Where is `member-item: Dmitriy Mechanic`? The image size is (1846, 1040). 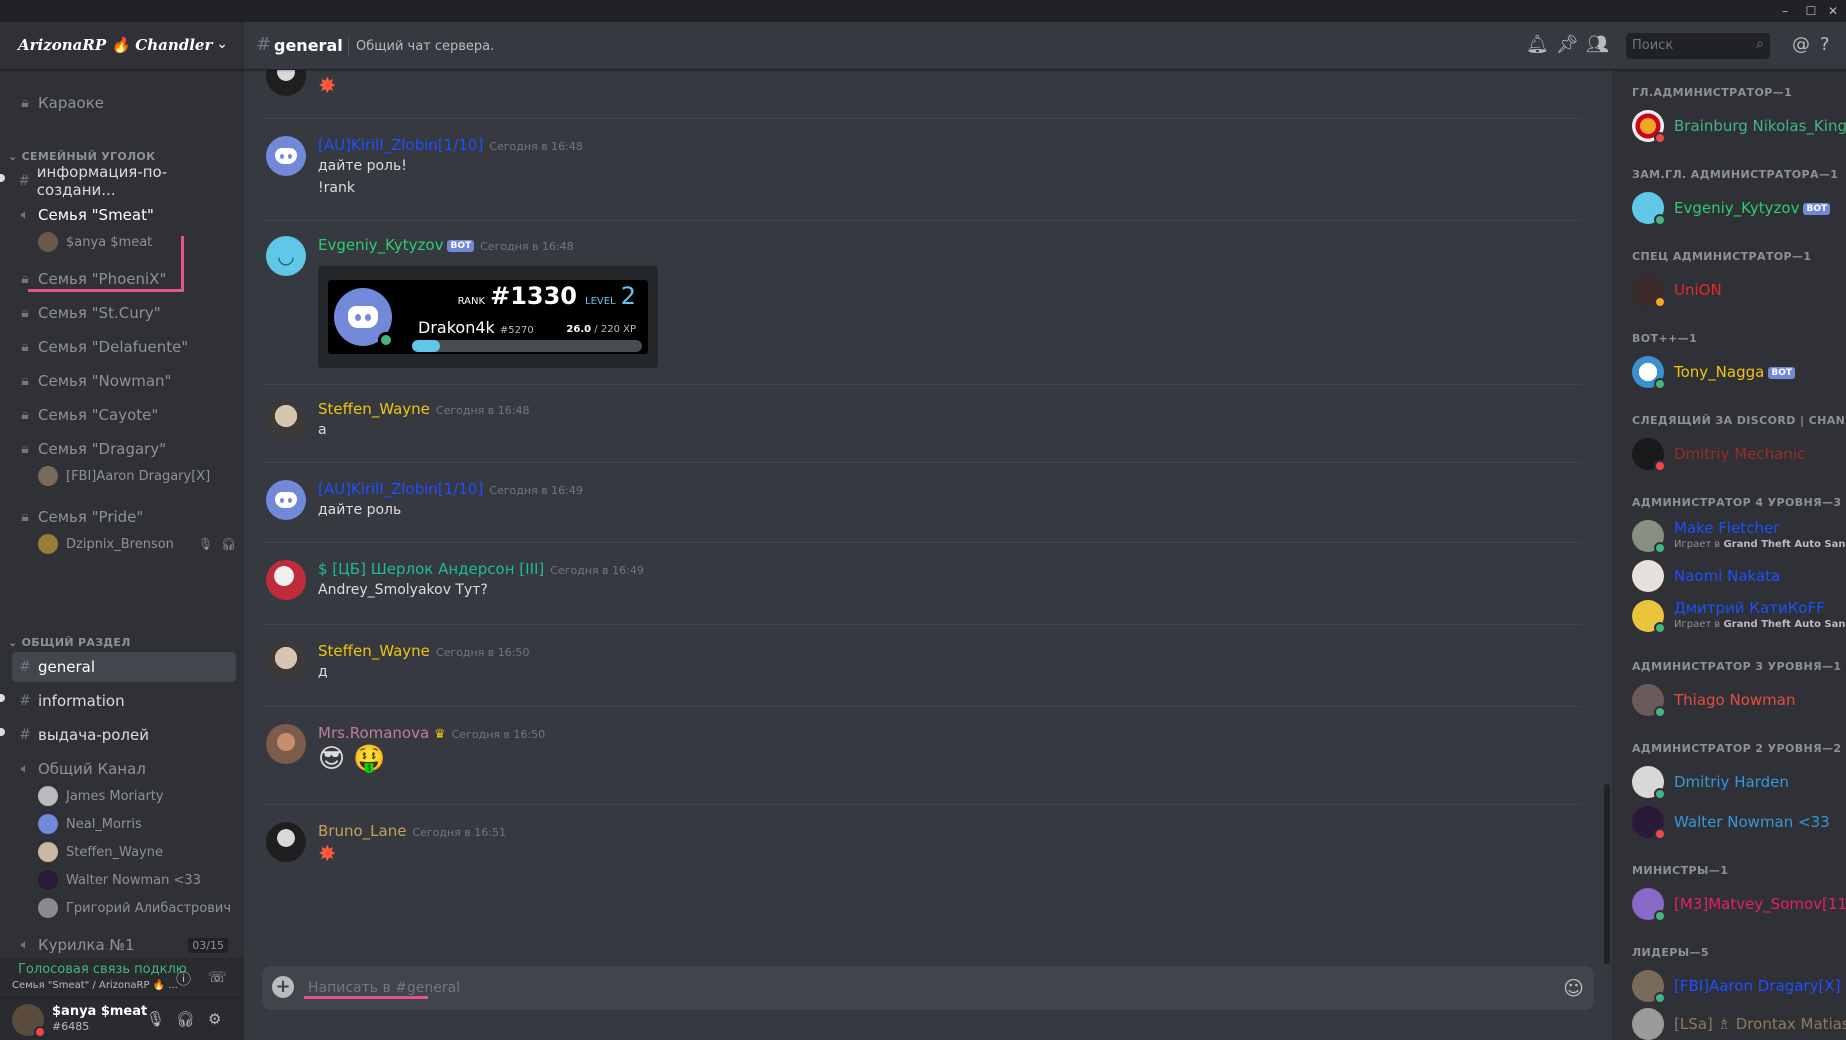 member-item: Dmitriy Mechanic is located at coordinates (1737, 454).